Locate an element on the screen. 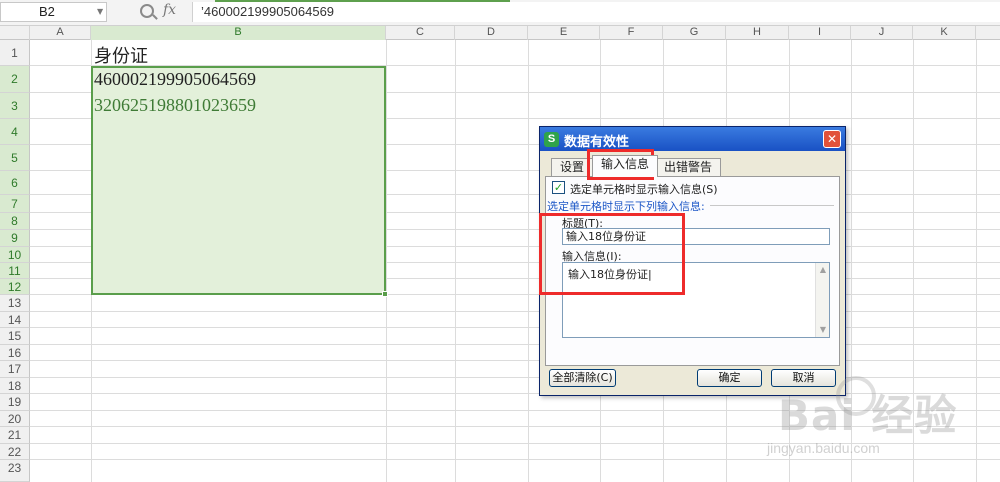 Image resolution: width=1000 pixels, height=482 pixels. column-header-i: I is located at coordinates (820, 33).